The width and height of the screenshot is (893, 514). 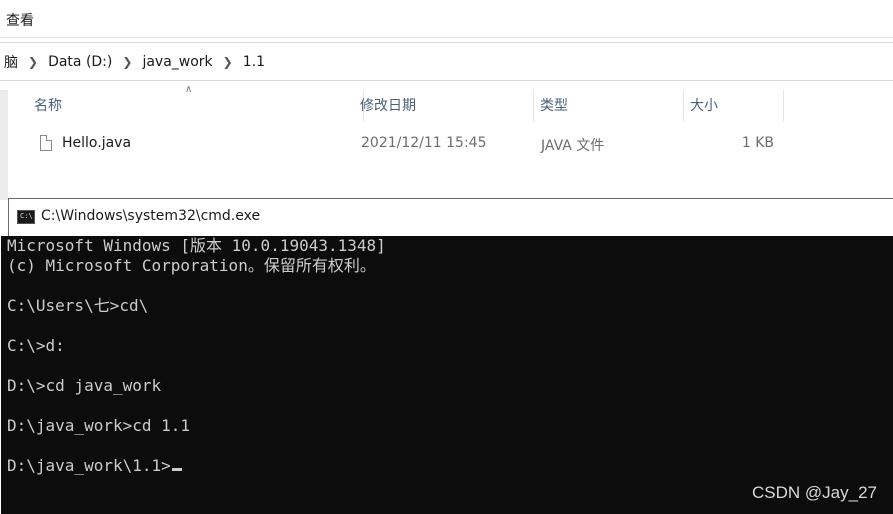 What do you see at coordinates (97, 143) in the screenshot?
I see `file-name: Hello.java` at bounding box center [97, 143].